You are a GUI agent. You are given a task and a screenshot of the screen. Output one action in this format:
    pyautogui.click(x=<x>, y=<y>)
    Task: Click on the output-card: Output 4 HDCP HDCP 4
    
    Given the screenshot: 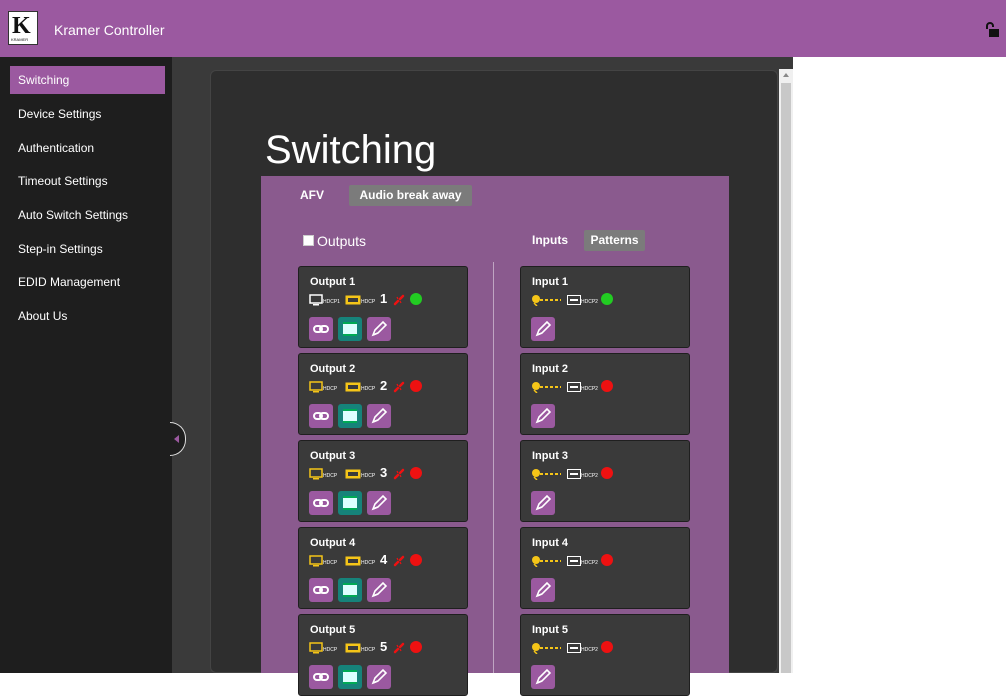 What is the action you would take?
    pyautogui.click(x=383, y=568)
    